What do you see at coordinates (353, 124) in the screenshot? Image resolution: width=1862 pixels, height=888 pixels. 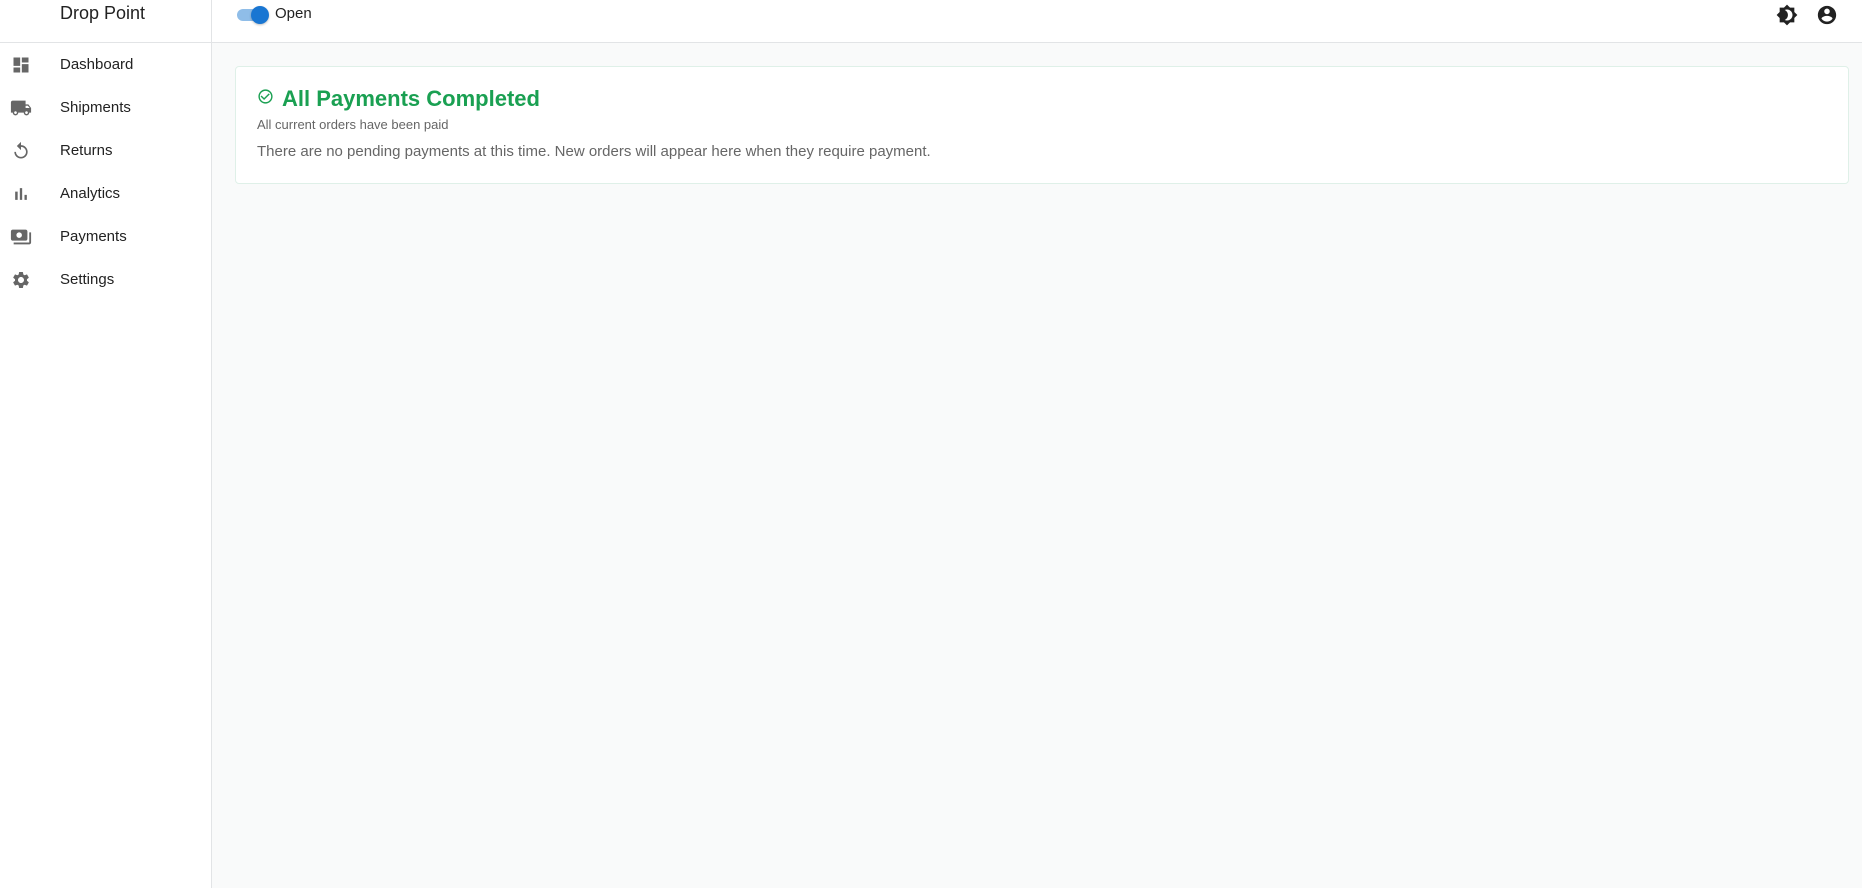 I see `card-subtitle: All current orders have been paid` at bounding box center [353, 124].